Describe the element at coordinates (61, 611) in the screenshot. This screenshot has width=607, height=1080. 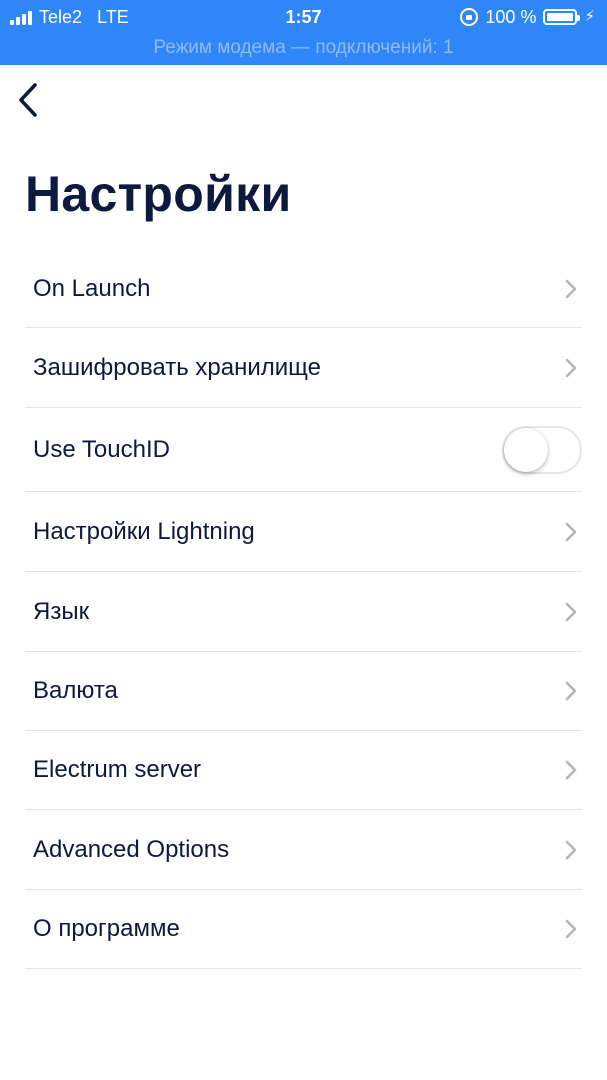
I see `settings-row-label: Язык` at that location.